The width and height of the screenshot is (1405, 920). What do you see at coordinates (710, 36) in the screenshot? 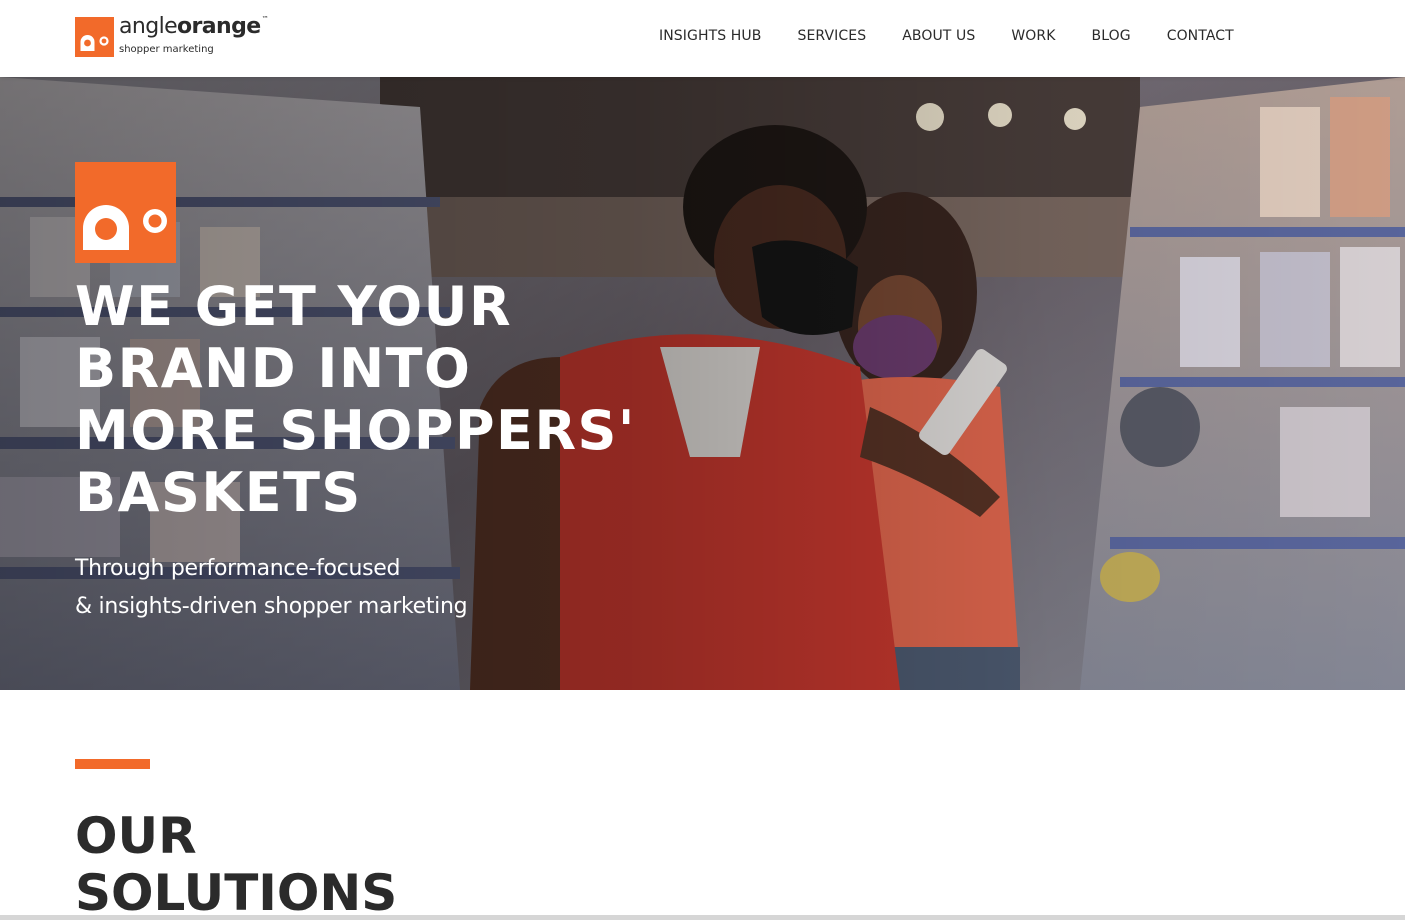
I see `nav-item-insights-hub: INSIGHTS HUB` at bounding box center [710, 36].